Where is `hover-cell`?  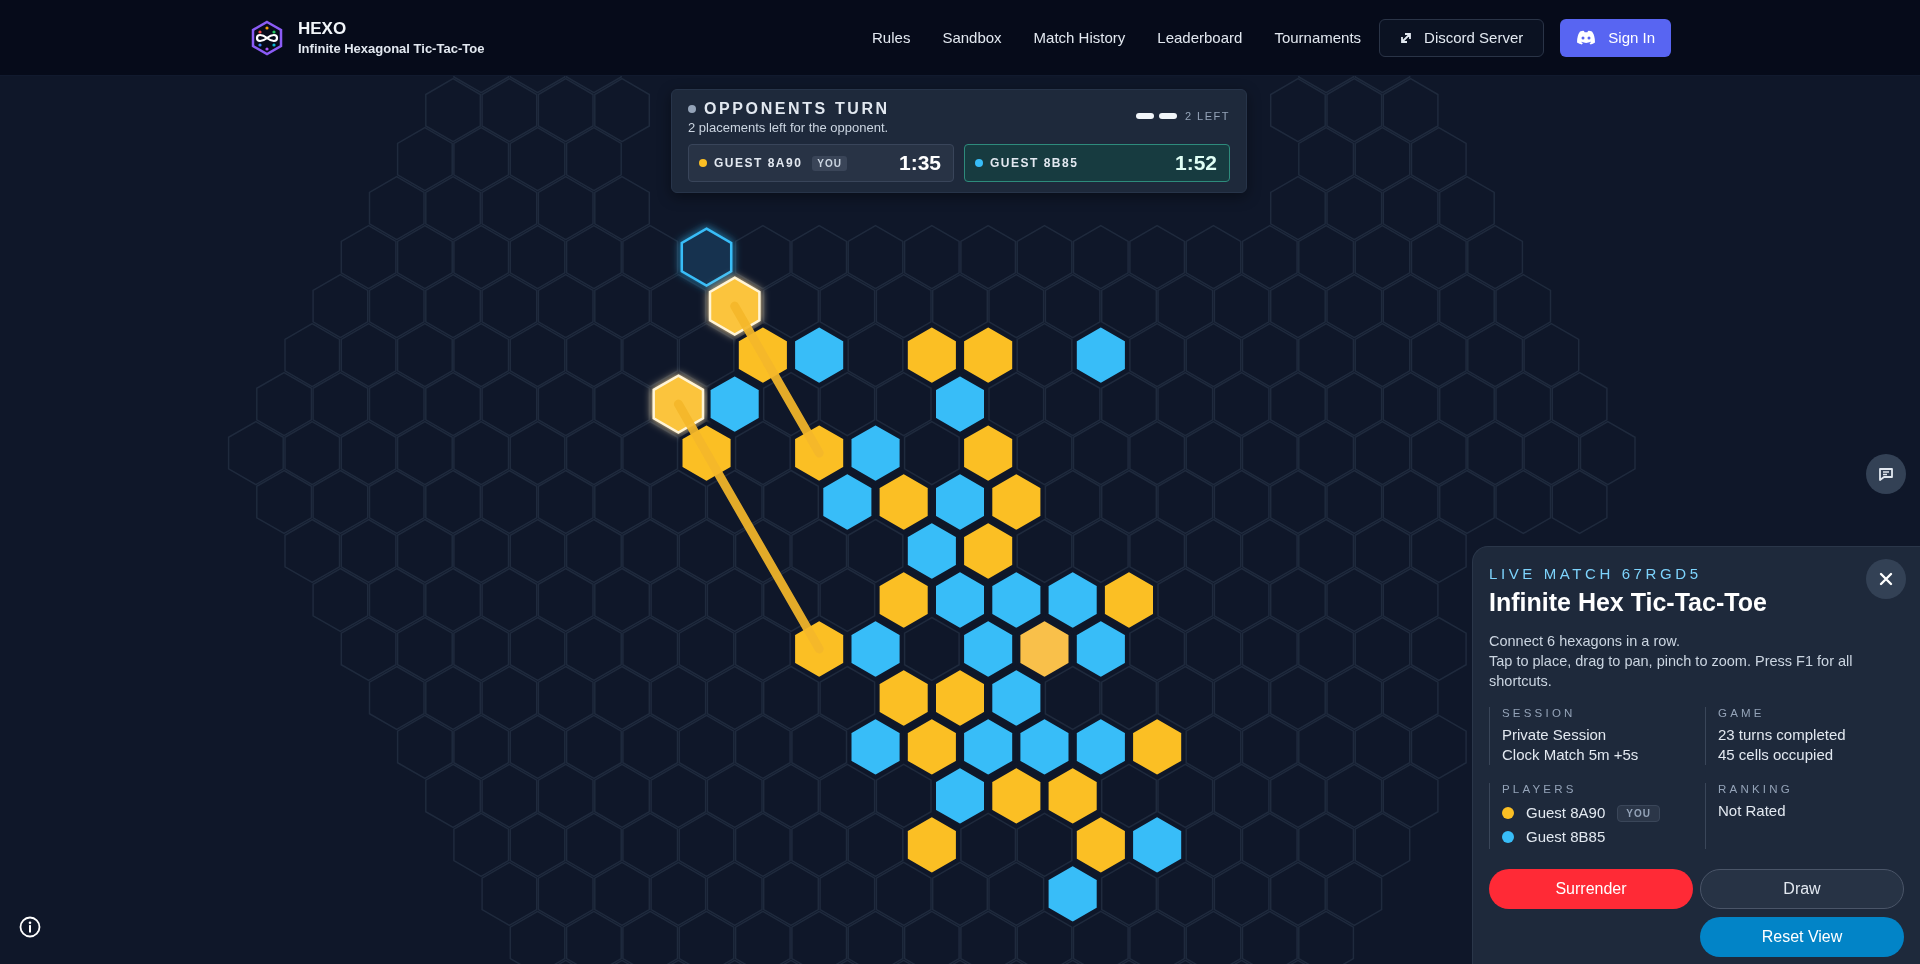
hover-cell is located at coordinates (706, 257).